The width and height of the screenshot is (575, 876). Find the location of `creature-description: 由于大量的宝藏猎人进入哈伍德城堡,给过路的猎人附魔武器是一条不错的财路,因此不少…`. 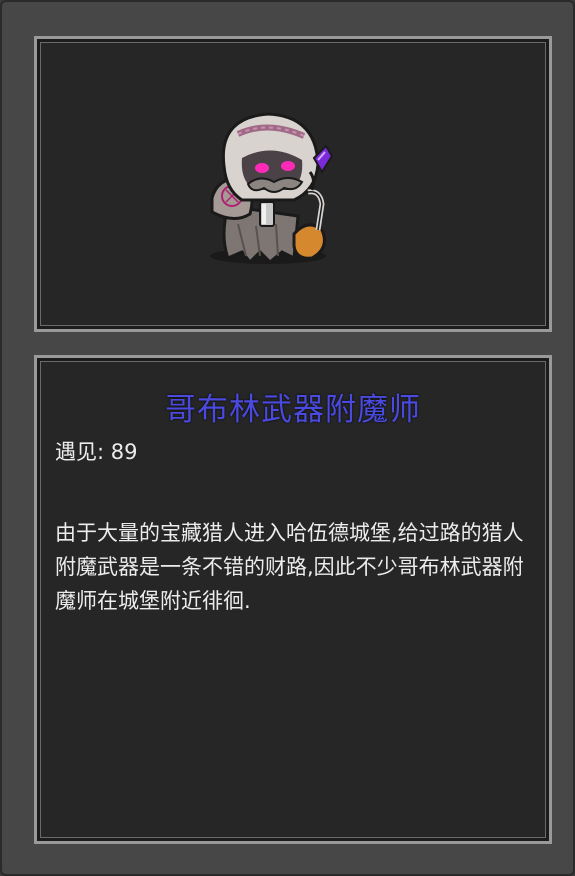

creature-description: 由于大量的宝藏猎人进入哈伍德城堡,给过路的猎人附魔武器是一条不错的财路,因此不少… is located at coordinates (289, 567).